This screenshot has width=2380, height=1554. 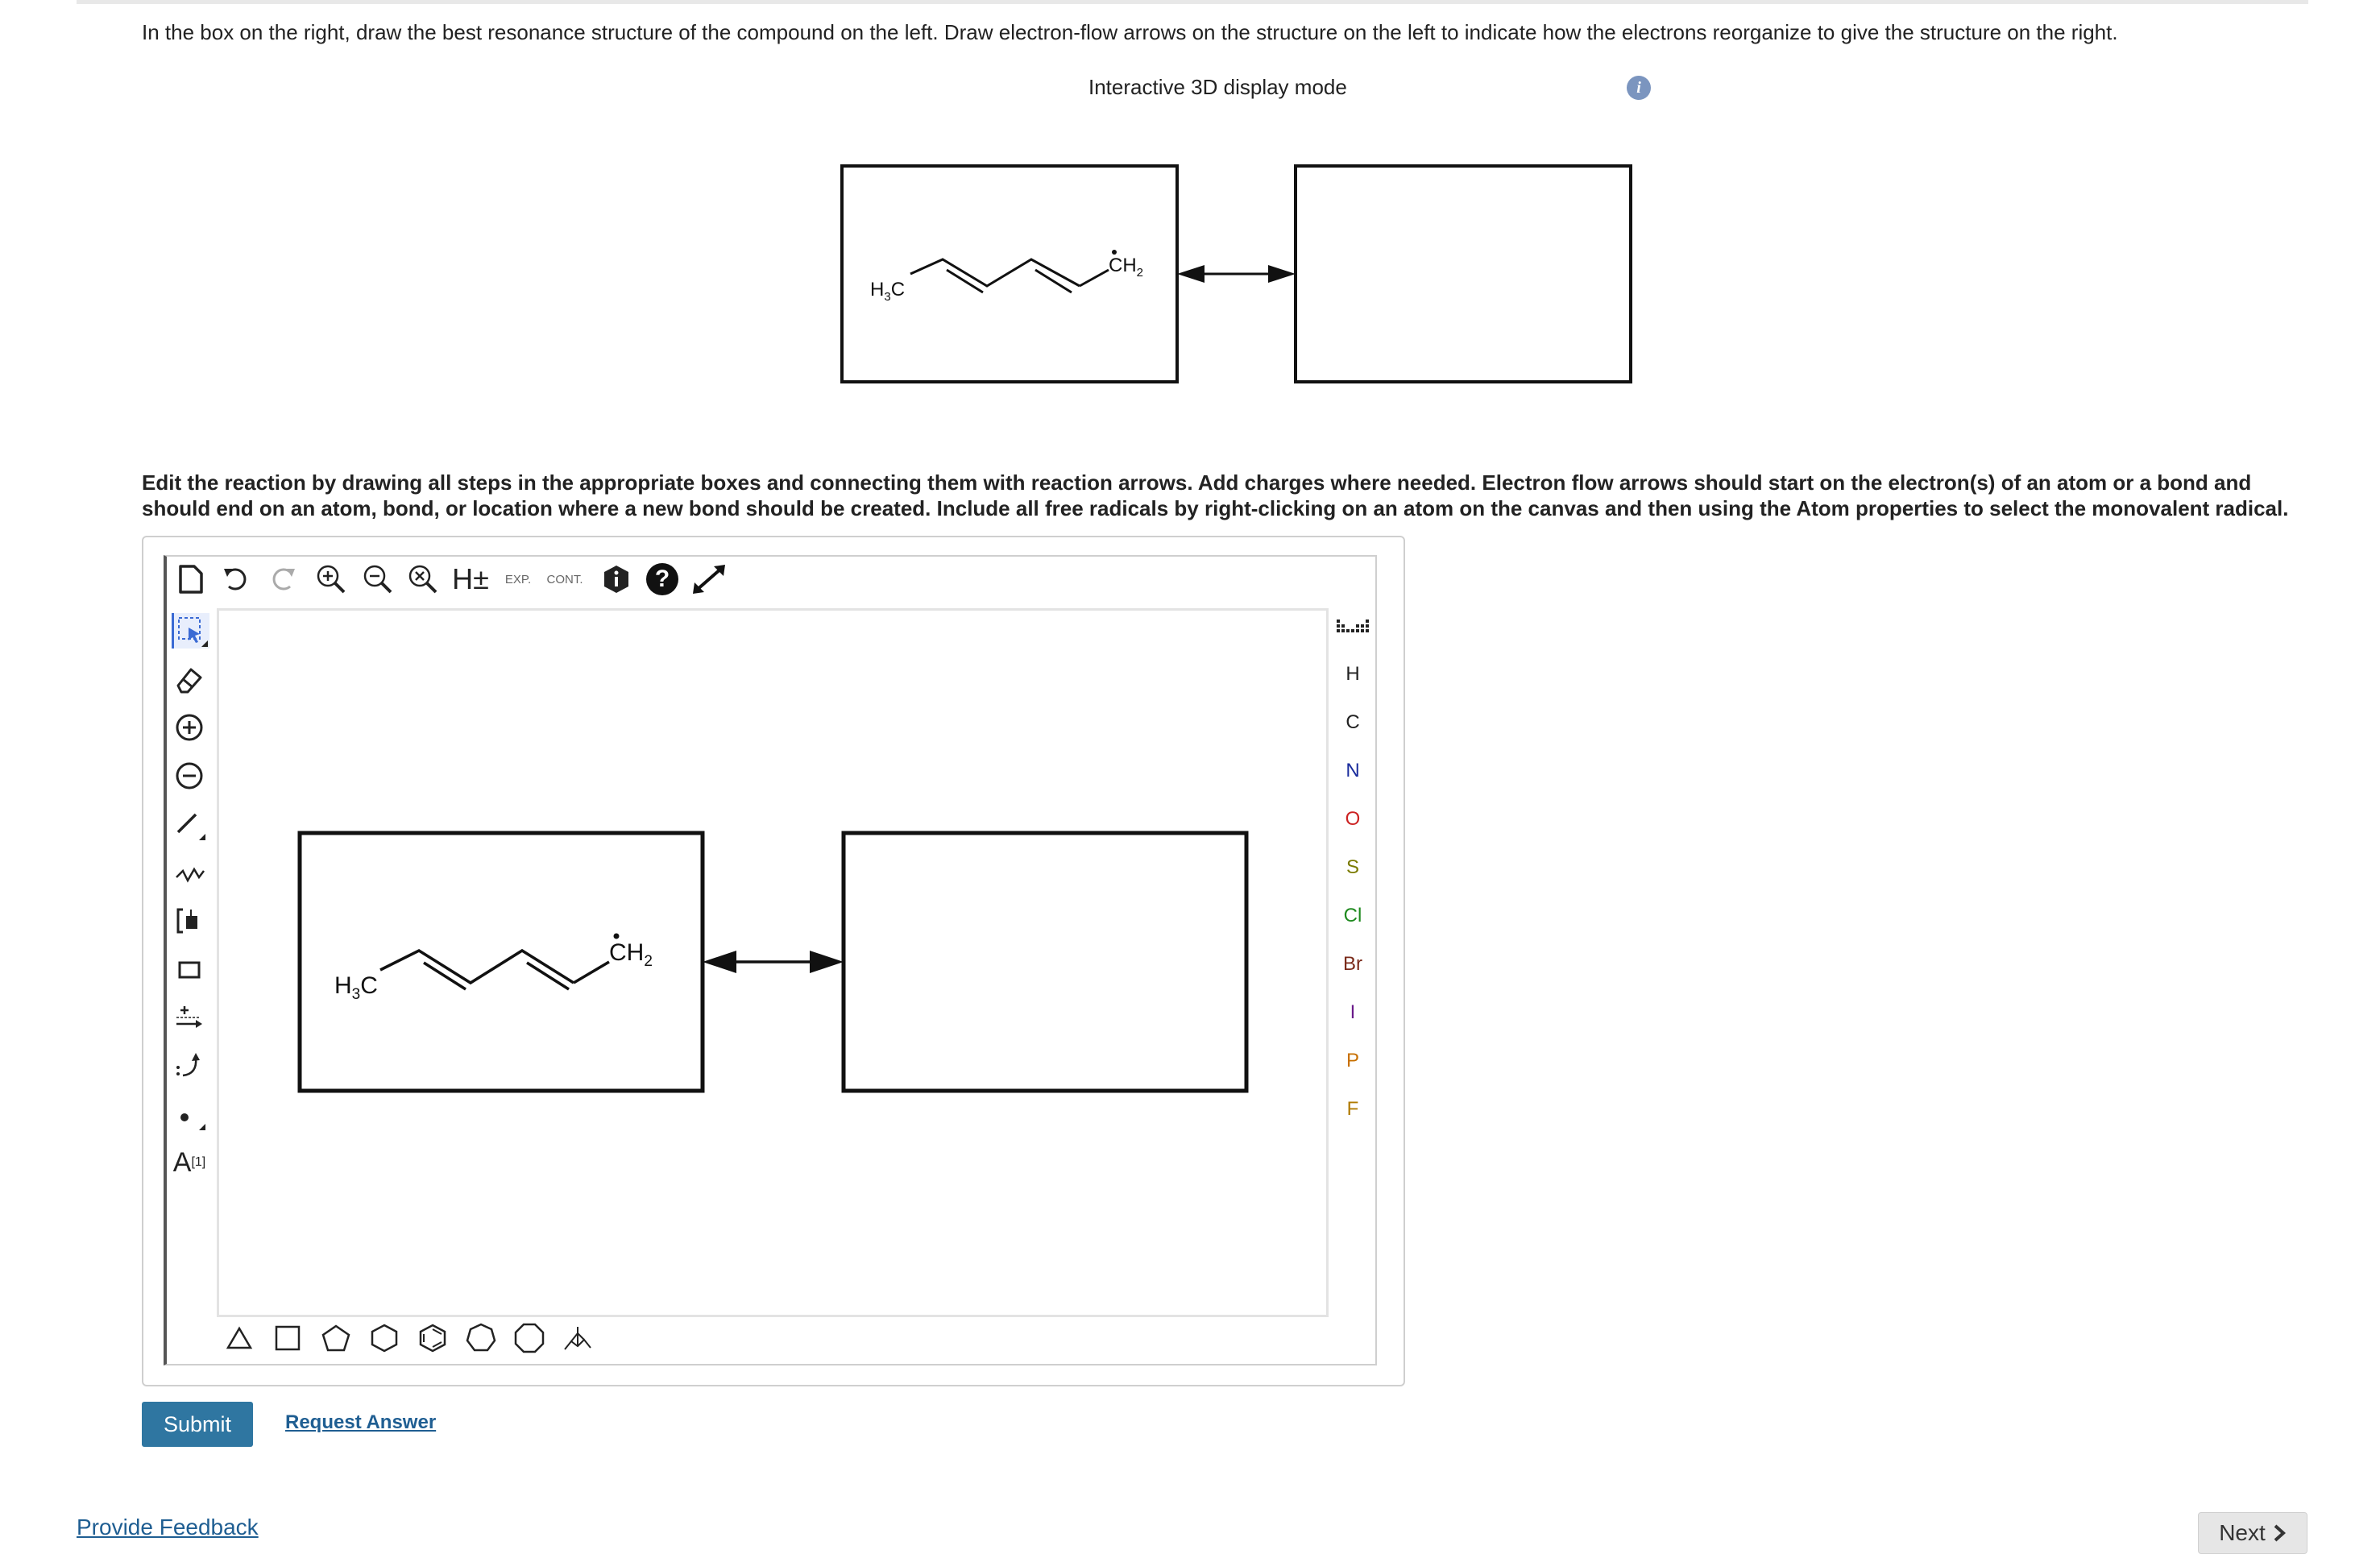 What do you see at coordinates (189, 872) in the screenshot?
I see `chain-icon` at bounding box center [189, 872].